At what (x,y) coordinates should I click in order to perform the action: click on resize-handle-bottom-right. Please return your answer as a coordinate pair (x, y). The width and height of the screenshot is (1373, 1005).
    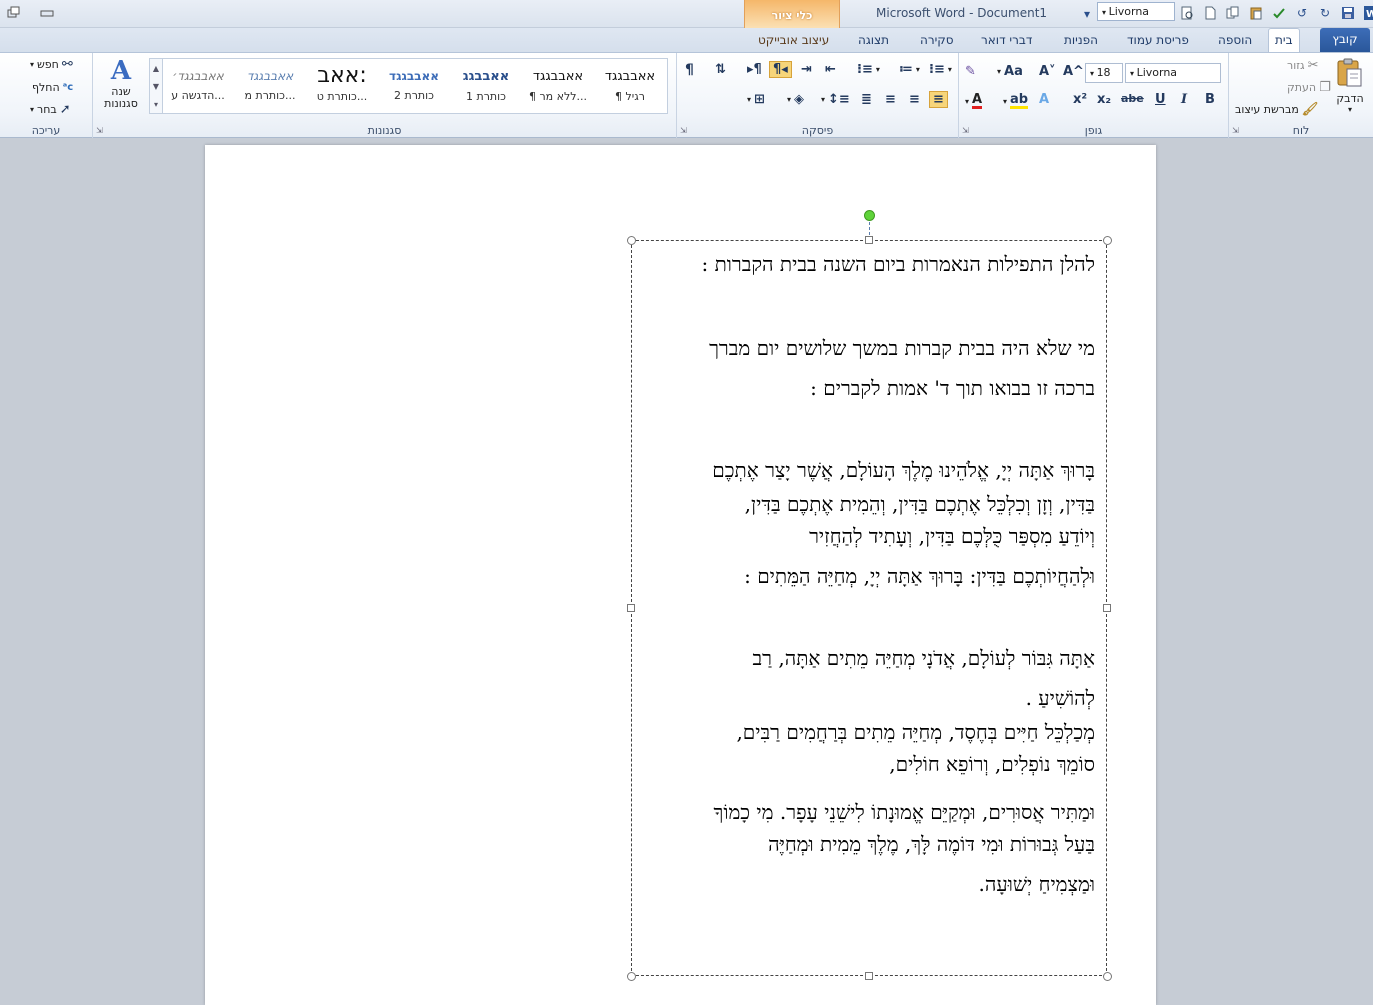
    Looking at the image, I should click on (1107, 976).